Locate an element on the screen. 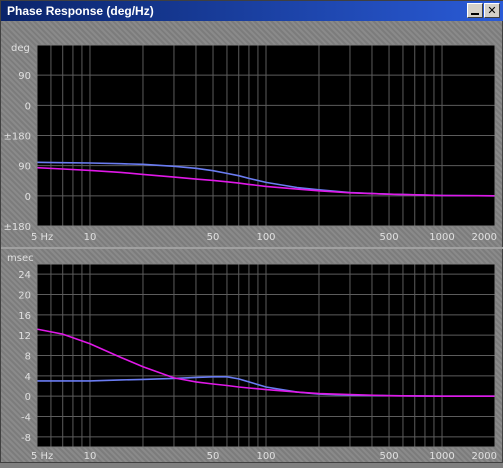 The height and width of the screenshot is (468, 503). close-icon: ✕ is located at coordinates (491, 10).